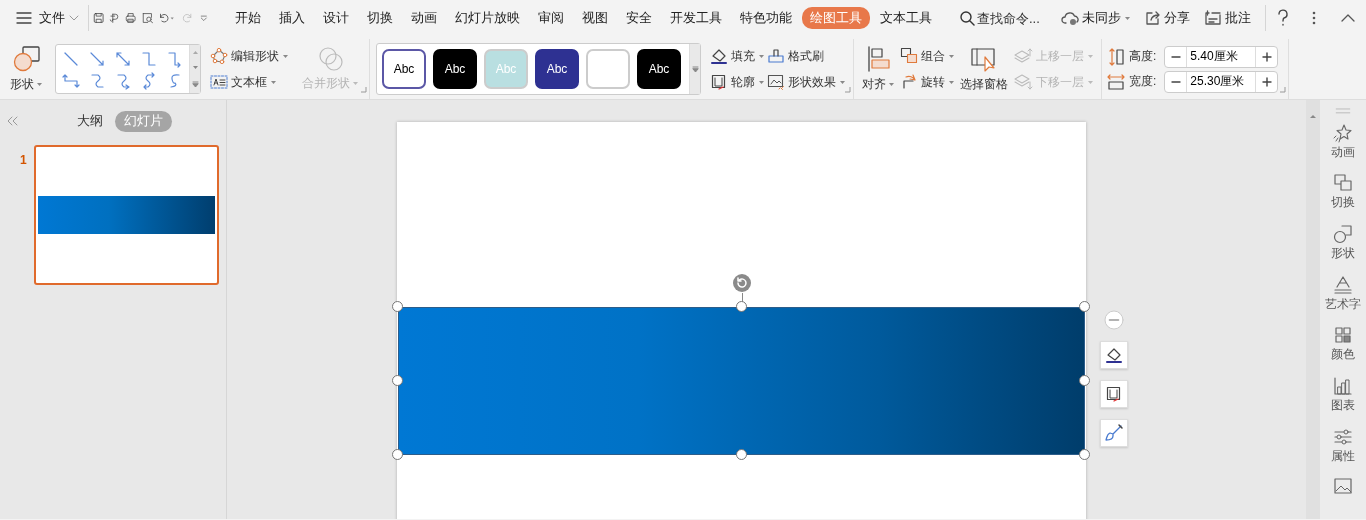 Image resolution: width=1366 pixels, height=520 pixels. Describe the element at coordinates (90, 121) in the screenshot. I see `panel-tab: 大纲` at that location.